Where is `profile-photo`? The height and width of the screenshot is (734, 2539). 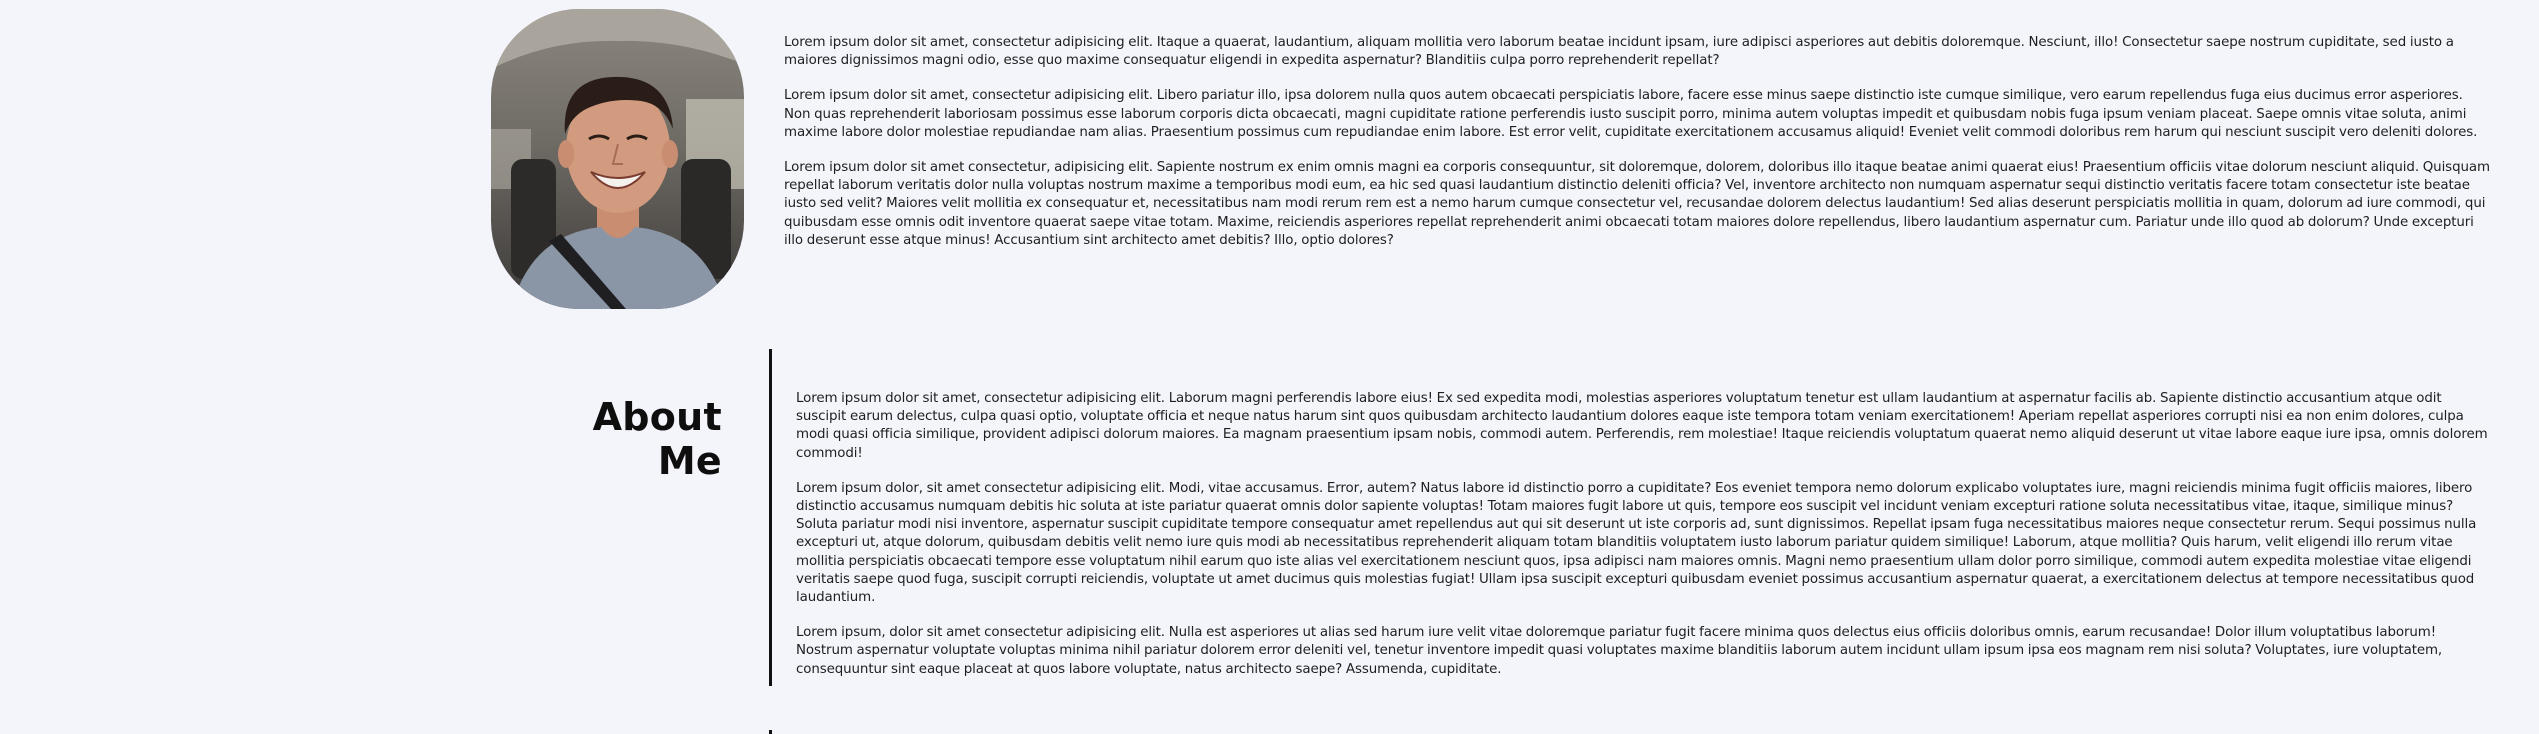 profile-photo is located at coordinates (617, 159).